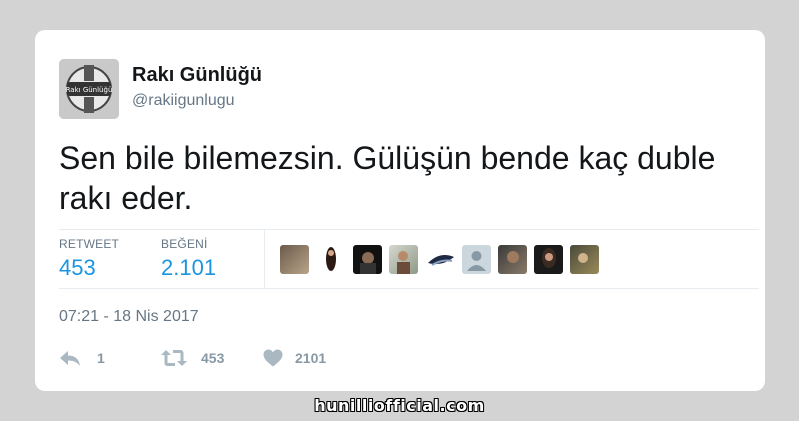  Describe the element at coordinates (476, 259) in the screenshot. I see `liker-avatar-default` at that location.